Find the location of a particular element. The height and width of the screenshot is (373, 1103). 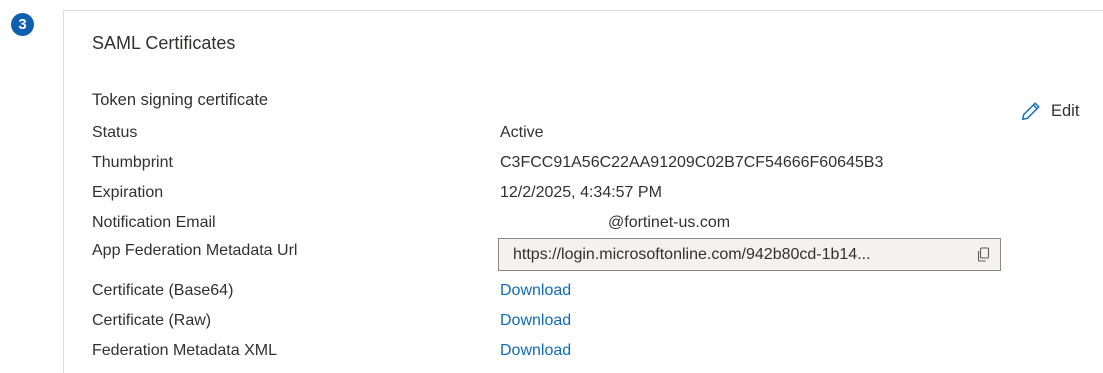

expiration-value: 12/2/2025, 4:34:57 PM is located at coordinates (581, 192).